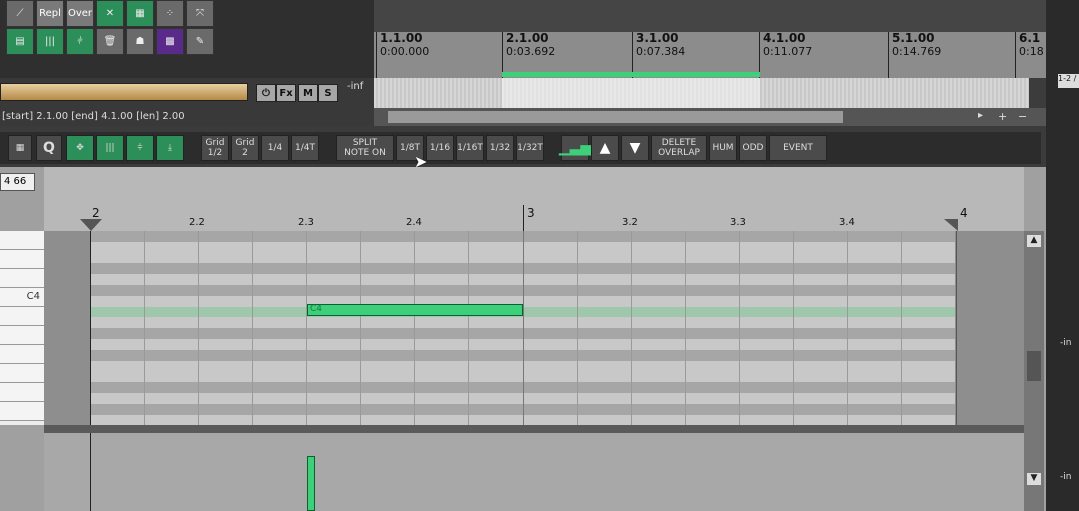  I want to click on fx-button: Fx, so click(286, 93).